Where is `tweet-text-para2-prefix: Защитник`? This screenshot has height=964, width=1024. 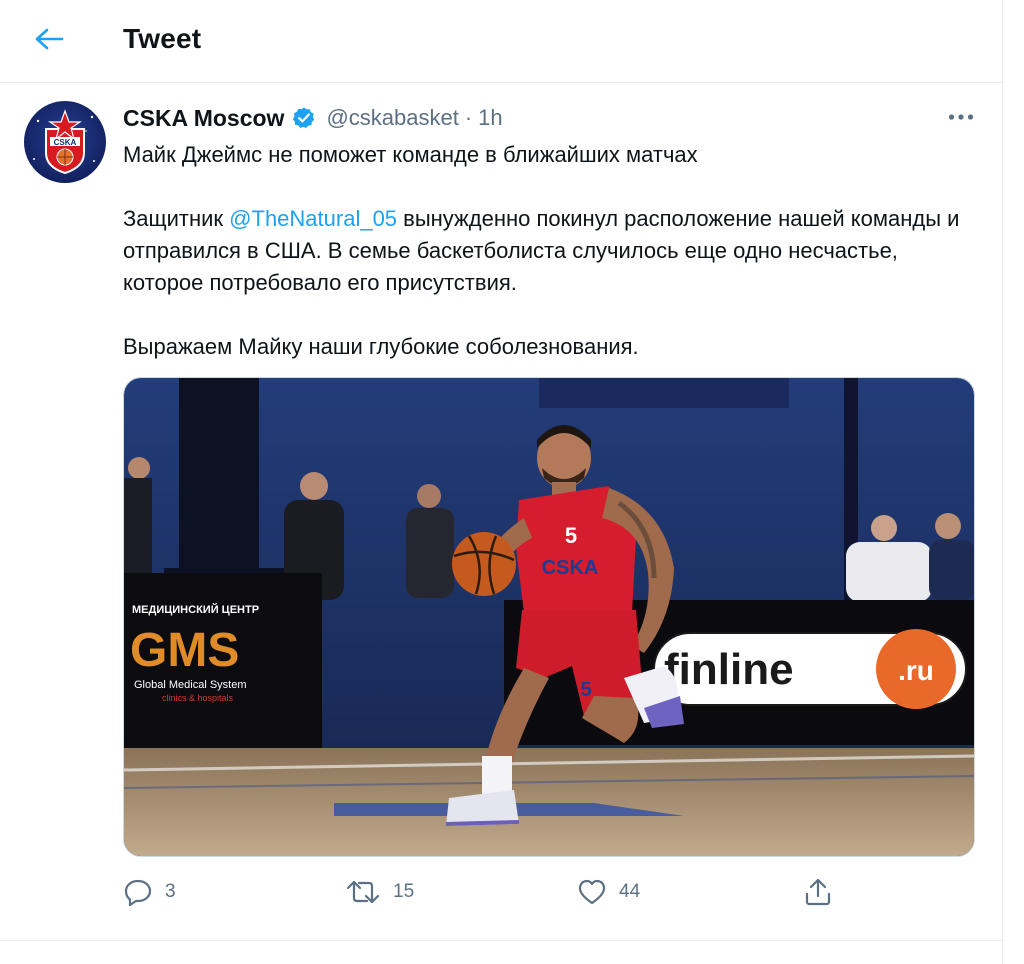
tweet-text-para2-prefix: Защитник is located at coordinates (176, 218).